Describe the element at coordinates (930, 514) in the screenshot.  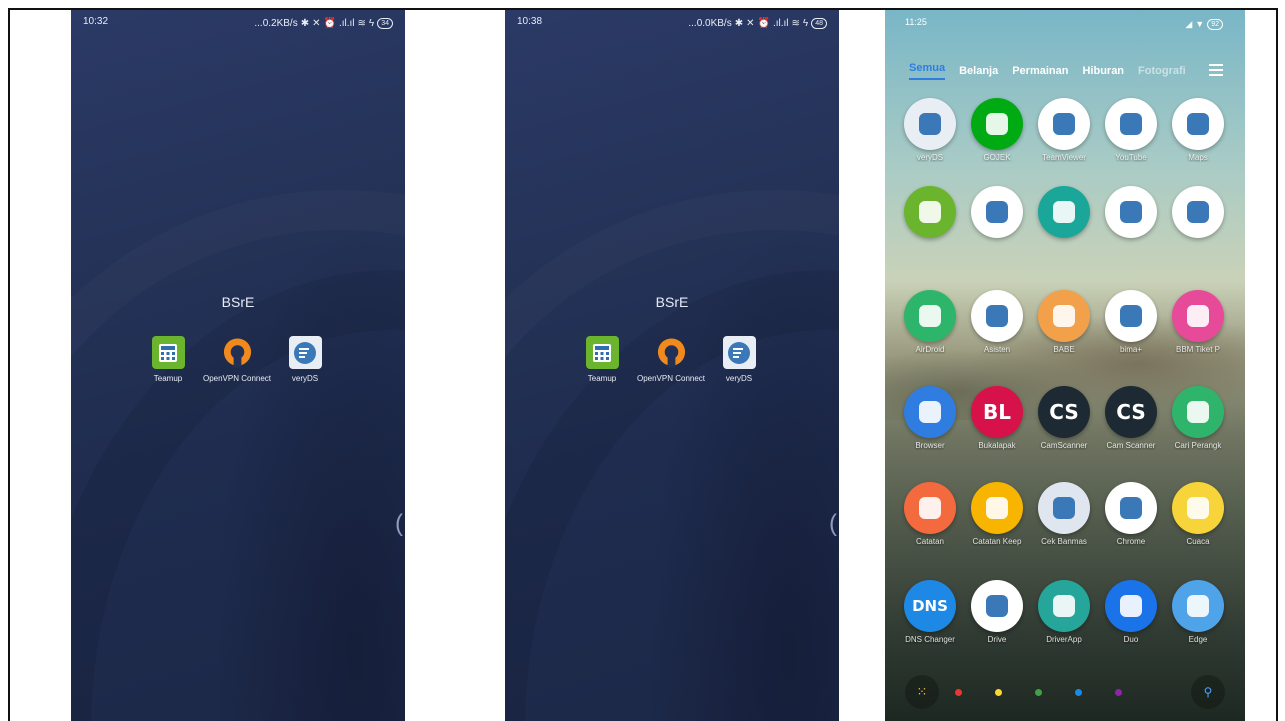
I see `app-tile: Catatan` at that location.